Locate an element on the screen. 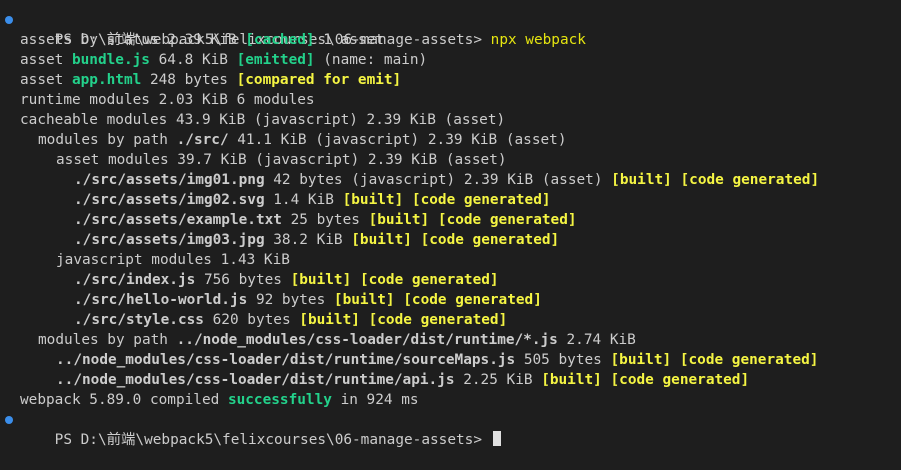 The image size is (901, 470). module-path: ./src/assets/img03.jpg is located at coordinates (169, 240).